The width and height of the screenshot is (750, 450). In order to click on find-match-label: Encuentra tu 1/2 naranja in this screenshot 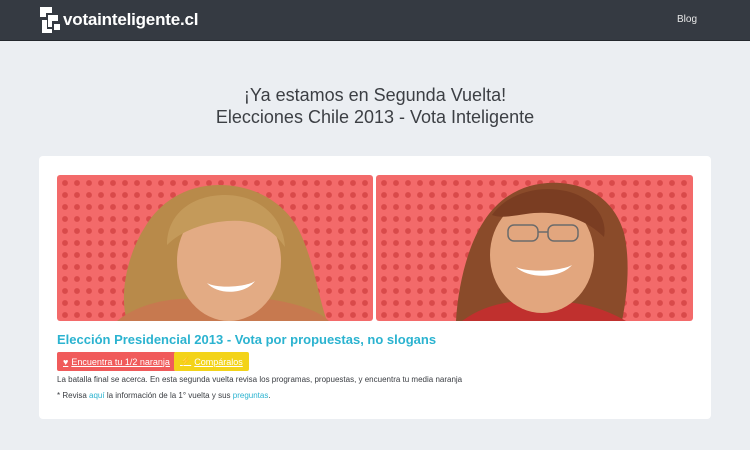, I will do `click(120, 361)`.